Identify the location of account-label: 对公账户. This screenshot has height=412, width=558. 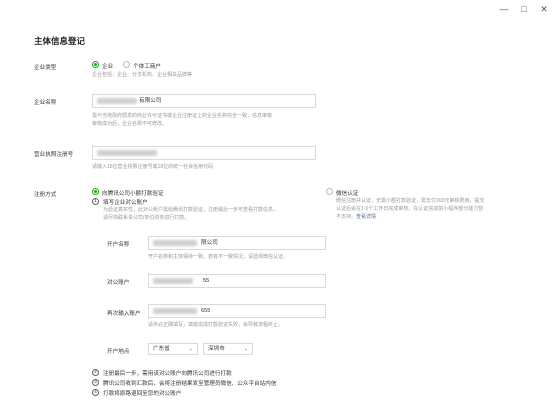
(118, 283).